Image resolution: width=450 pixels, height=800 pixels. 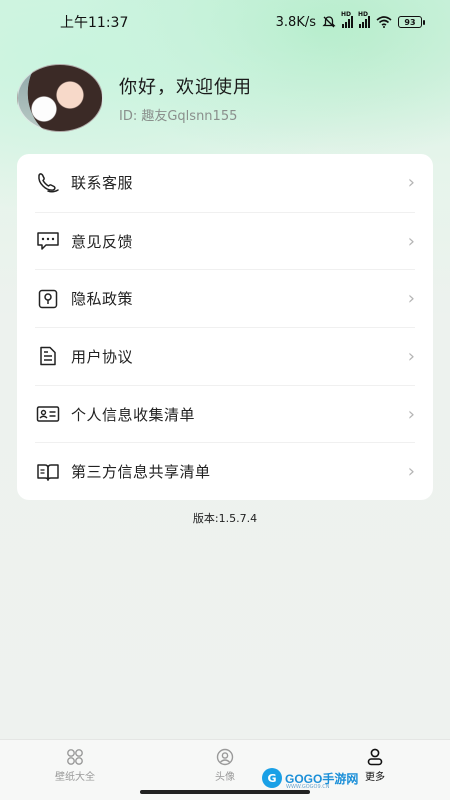 I want to click on open-book-icon, so click(x=48, y=472).